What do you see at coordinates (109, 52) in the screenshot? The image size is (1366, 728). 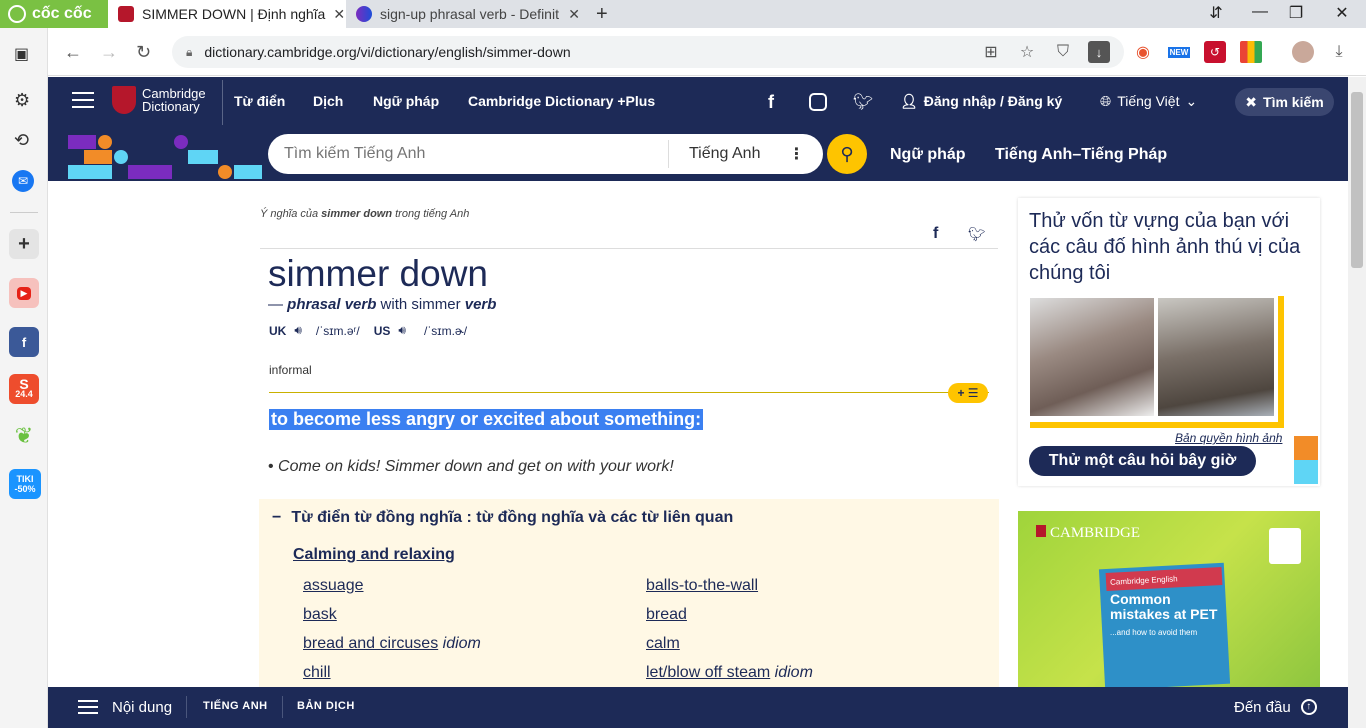 I see `forward-icon: →` at bounding box center [109, 52].